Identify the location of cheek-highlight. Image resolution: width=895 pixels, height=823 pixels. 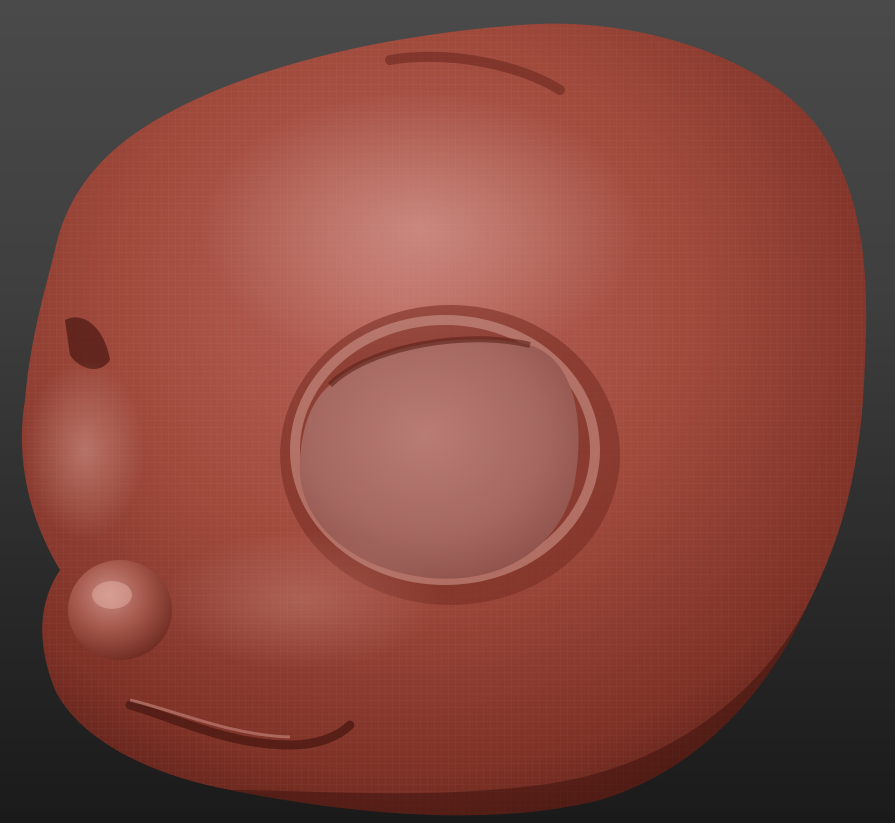
(300, 600).